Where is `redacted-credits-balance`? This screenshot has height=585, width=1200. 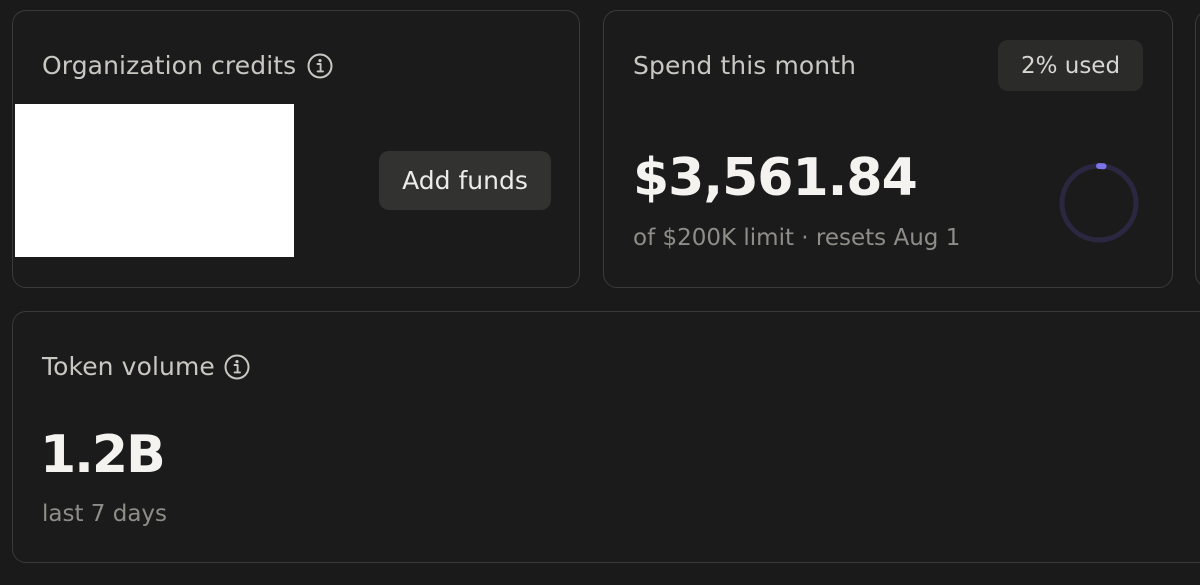 redacted-credits-balance is located at coordinates (154, 180).